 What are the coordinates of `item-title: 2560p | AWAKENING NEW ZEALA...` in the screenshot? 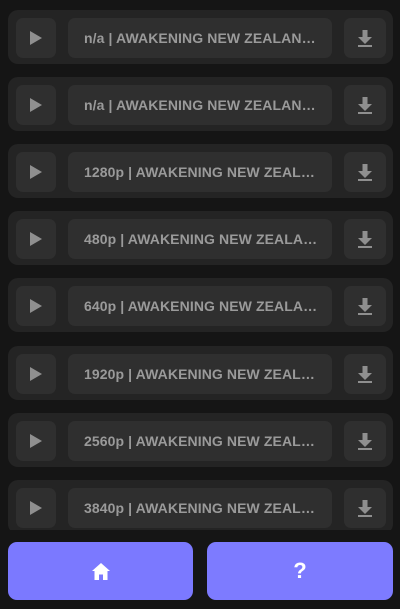 It's located at (201, 441).